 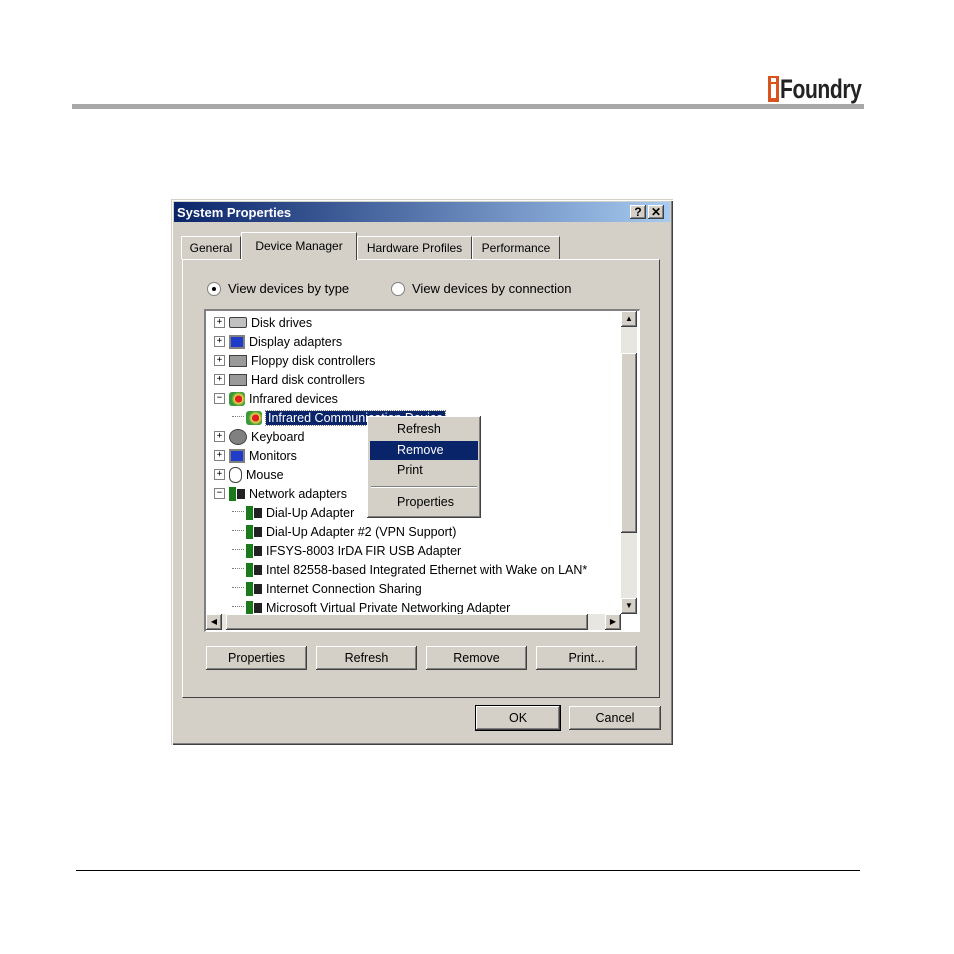 I want to click on view-by-type-label: View devices by type, so click(x=289, y=288).